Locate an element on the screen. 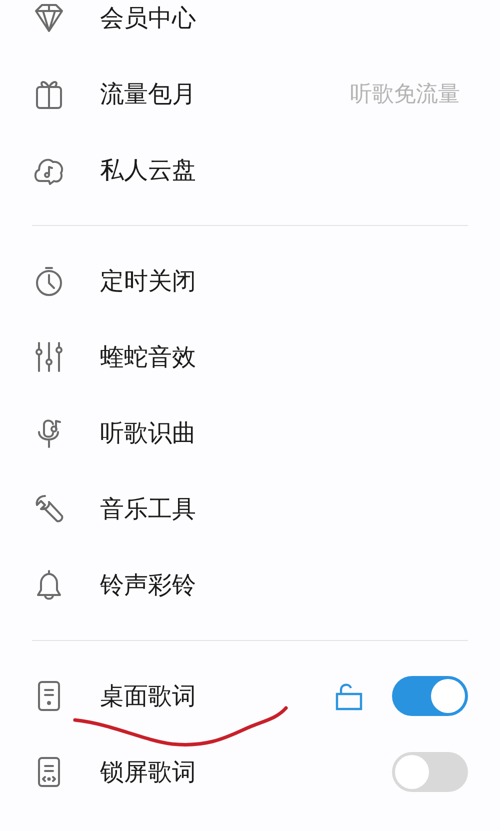  diamond-icon is located at coordinates (49, 18).